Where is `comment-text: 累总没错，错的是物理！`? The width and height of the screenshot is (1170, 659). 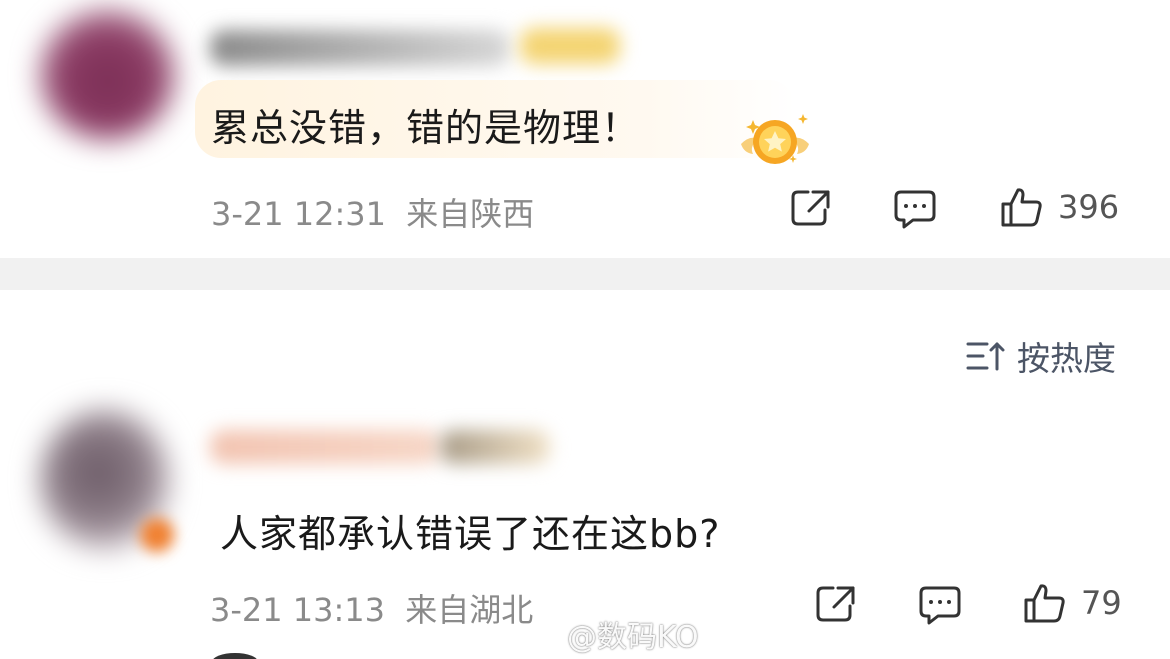 comment-text: 累总没错，错的是物理！ is located at coordinates (426, 128).